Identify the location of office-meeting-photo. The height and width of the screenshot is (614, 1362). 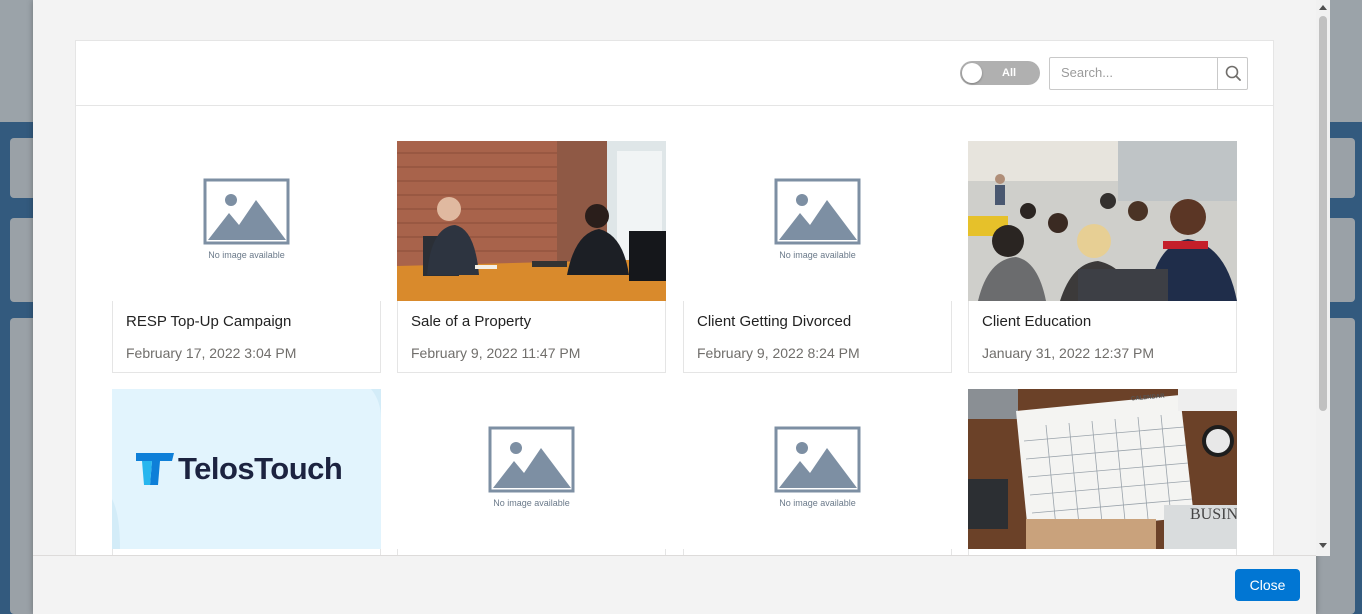
(531, 221).